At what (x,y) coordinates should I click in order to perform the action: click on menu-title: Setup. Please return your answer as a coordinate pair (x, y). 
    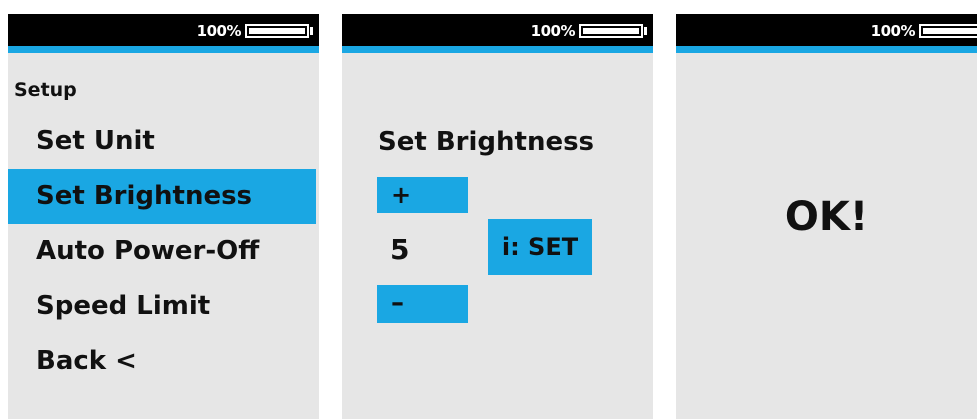
    Looking at the image, I should click on (45, 90).